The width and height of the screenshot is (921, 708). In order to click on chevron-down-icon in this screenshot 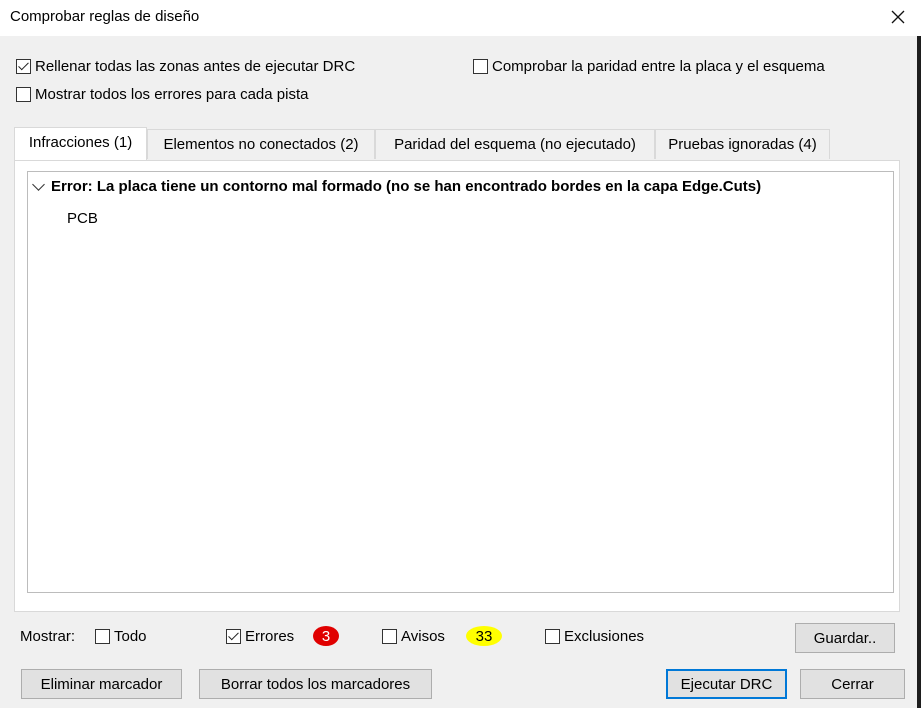, I will do `click(38, 184)`.